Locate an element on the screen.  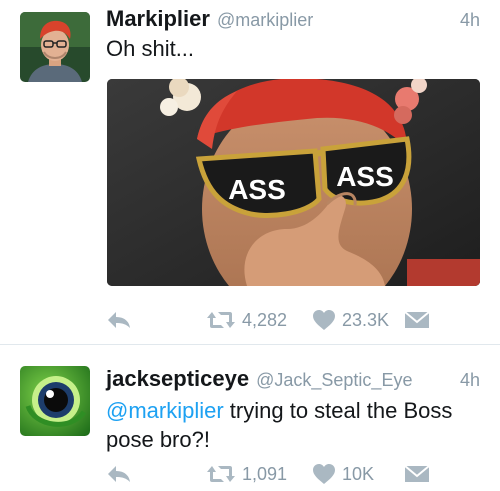
tweet-actions: 1,091 10K is located at coordinates (271, 474).